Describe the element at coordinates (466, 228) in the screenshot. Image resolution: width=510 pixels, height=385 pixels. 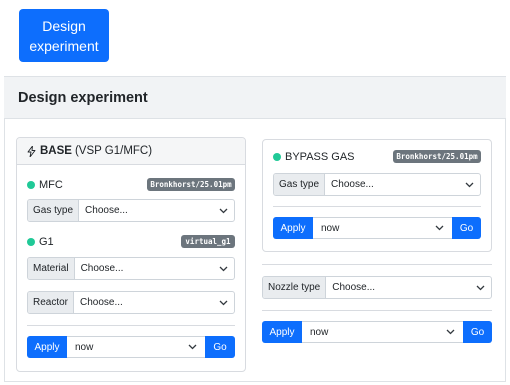
I see `bypass-go-button: Go` at that location.